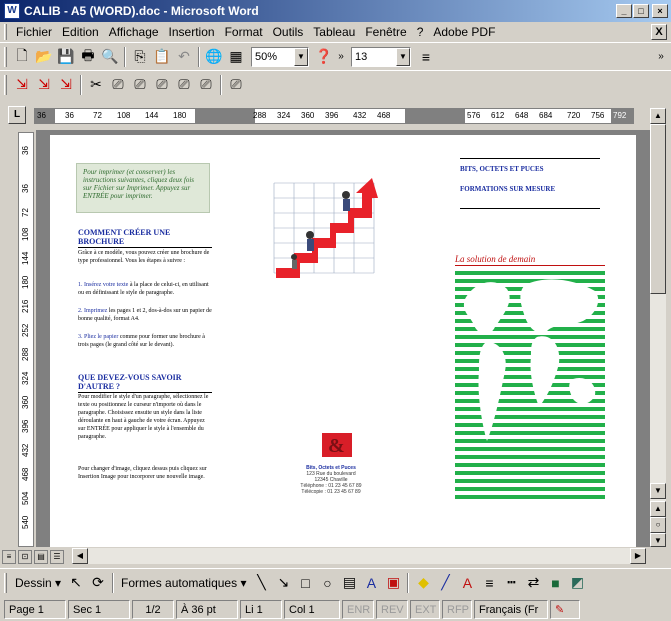 Image resolution: width=671 pixels, height=621 pixels. I want to click on maximize-button: □, so click(641, 11).